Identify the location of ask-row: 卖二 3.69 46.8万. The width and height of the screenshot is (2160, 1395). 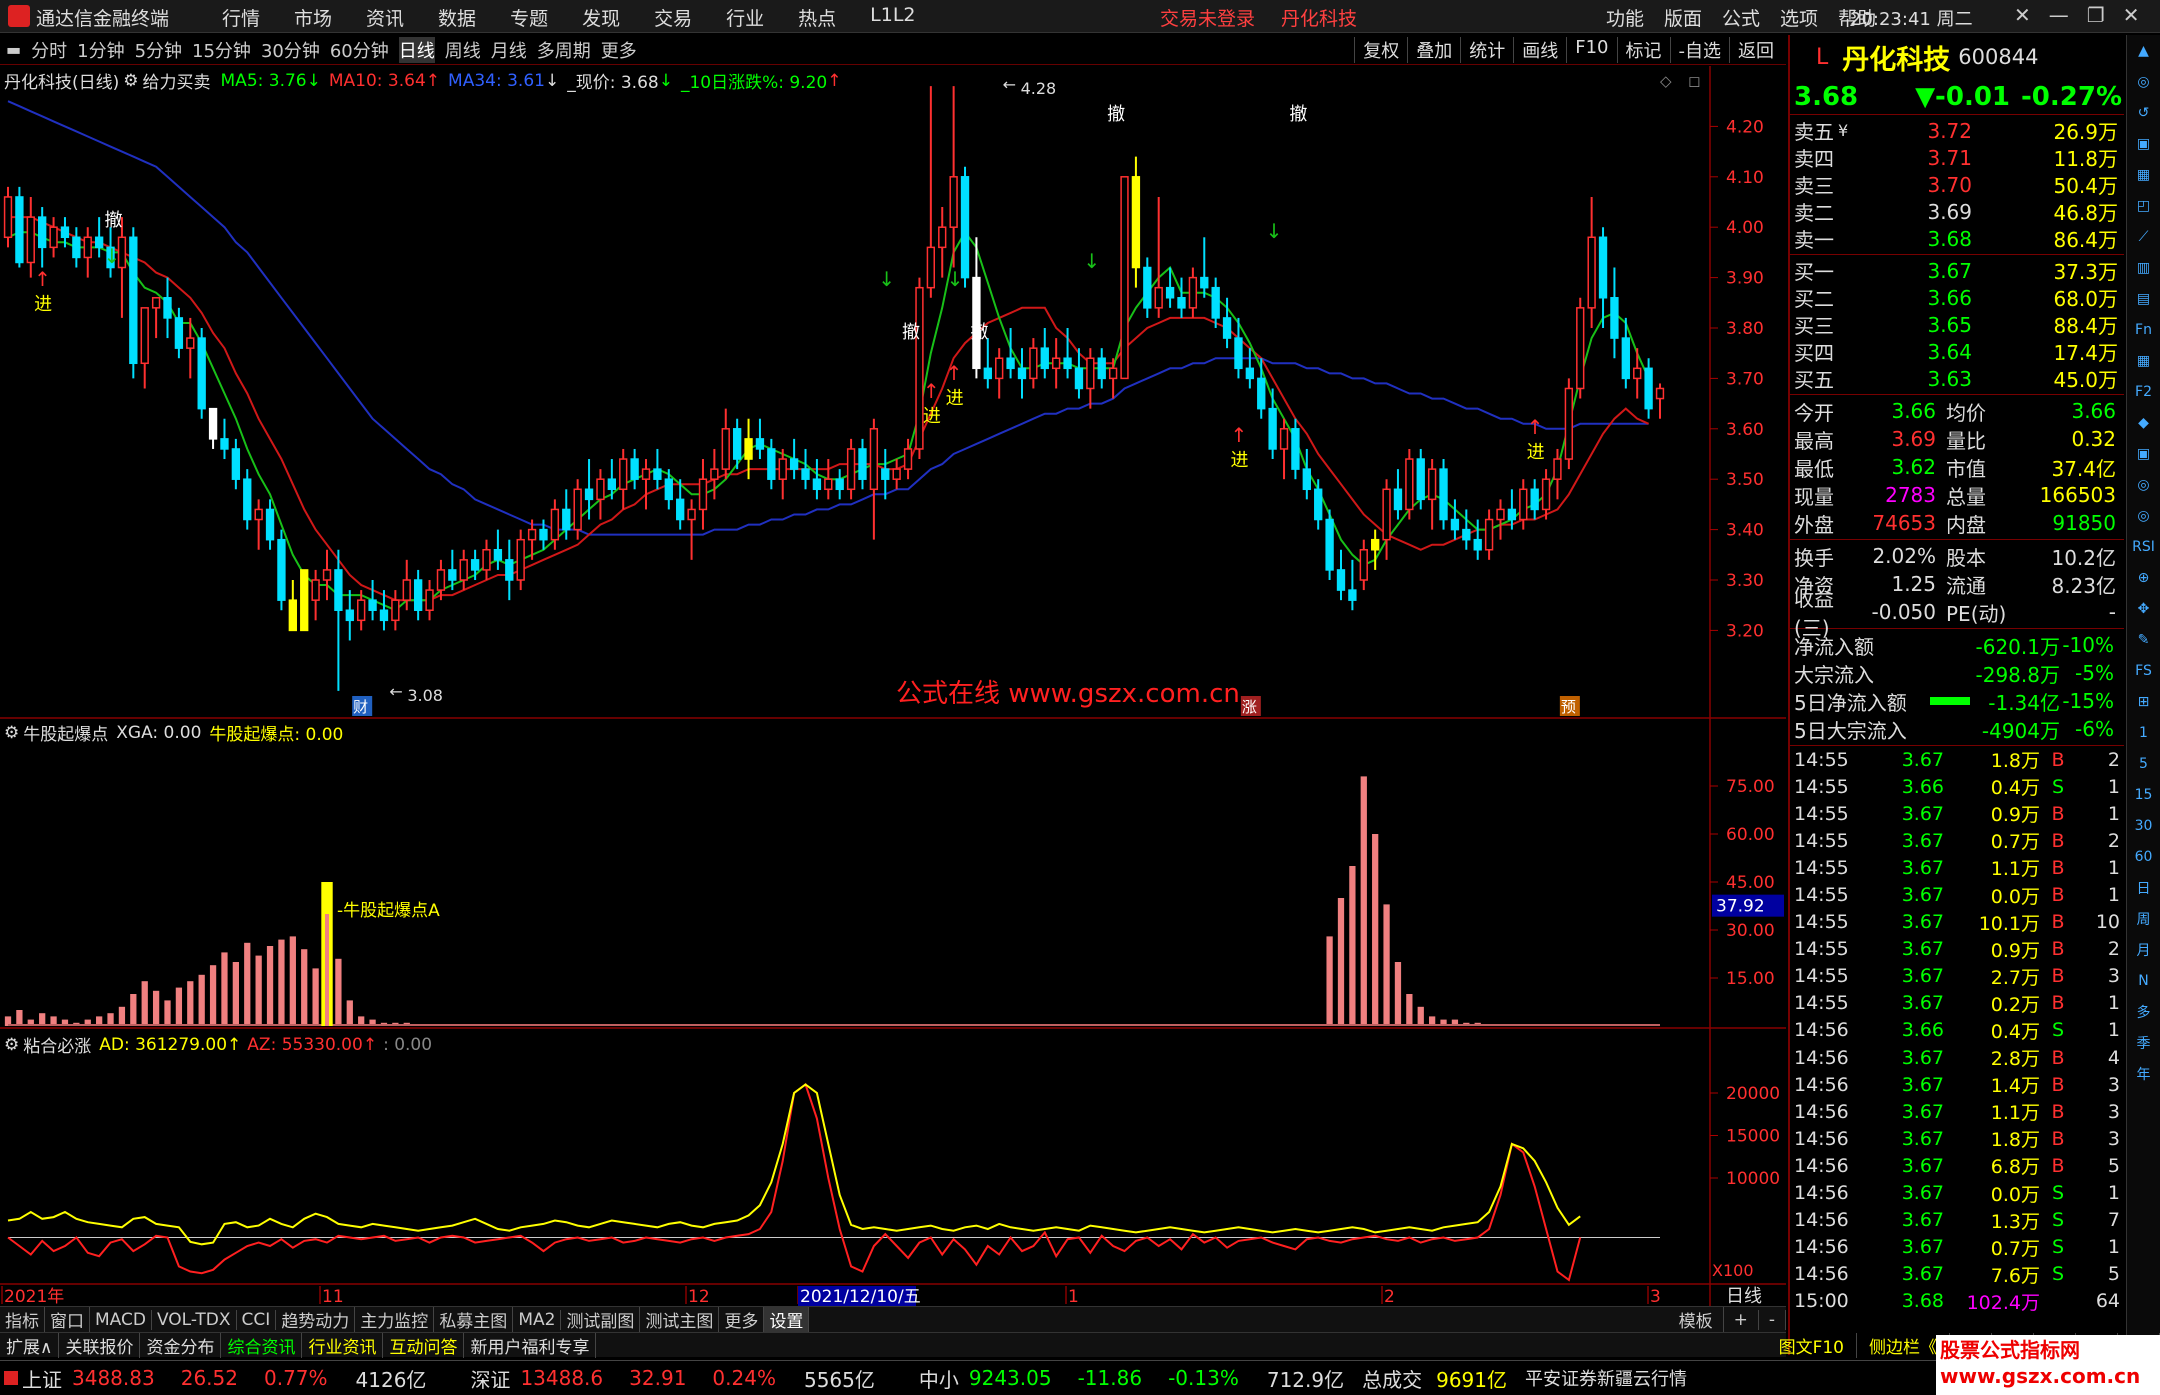
(1957, 212).